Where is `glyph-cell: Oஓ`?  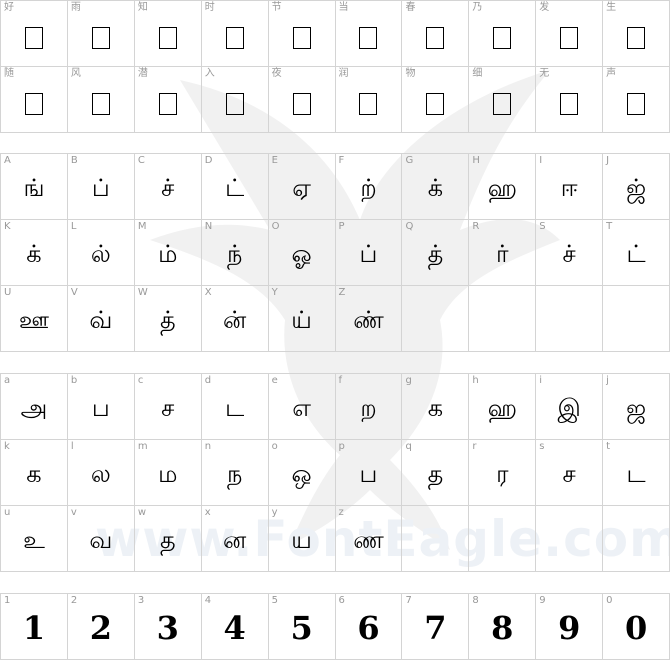
glyph-cell: Oஓ is located at coordinates (302, 253).